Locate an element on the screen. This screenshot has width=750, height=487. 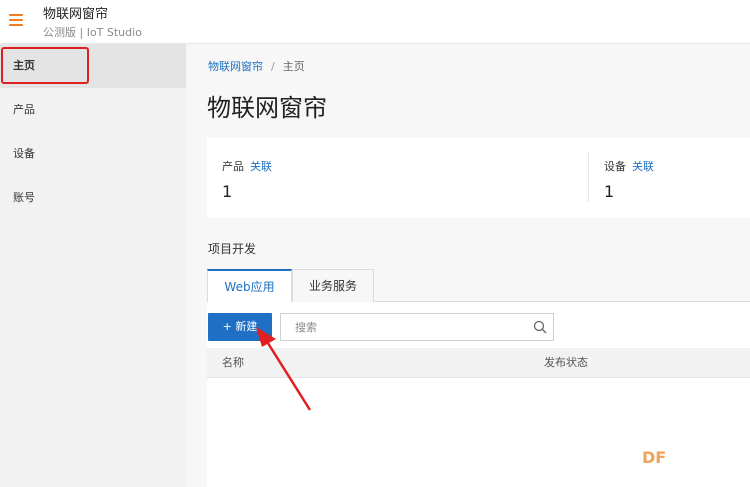
search-box is located at coordinates (417, 327).